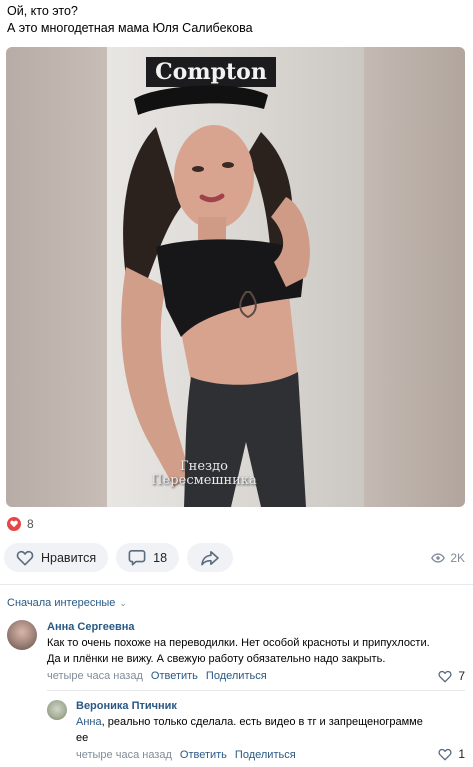  Describe the element at coordinates (14, 524) in the screenshot. I see `heart-filled-icon` at that location.